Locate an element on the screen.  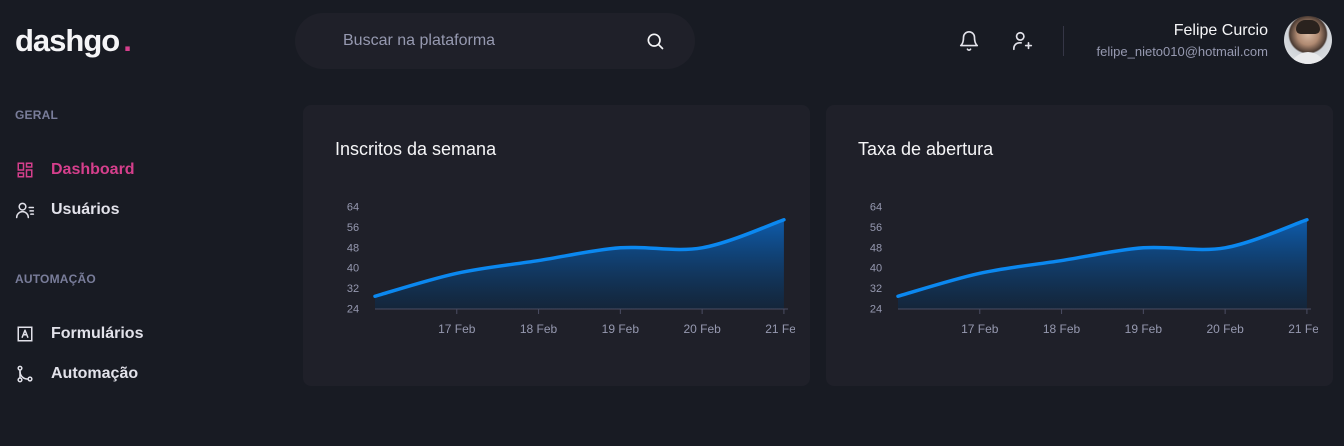
sidebar-item-automacao: Automação is located at coordinates (79, 374).